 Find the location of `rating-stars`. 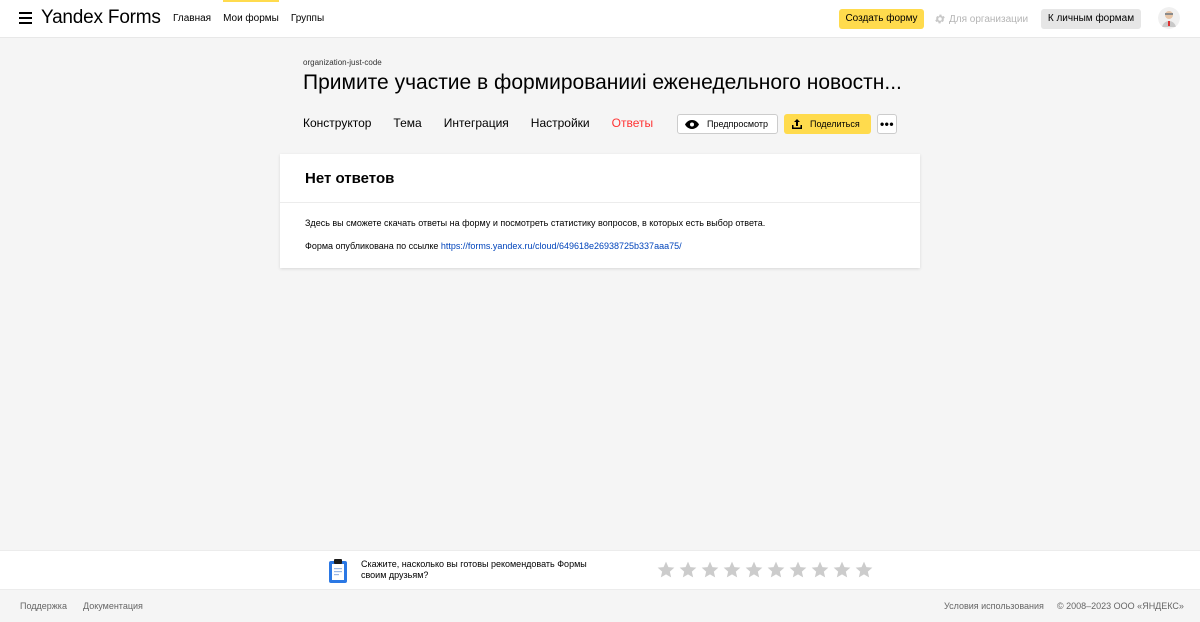

rating-stars is located at coordinates (766, 570).